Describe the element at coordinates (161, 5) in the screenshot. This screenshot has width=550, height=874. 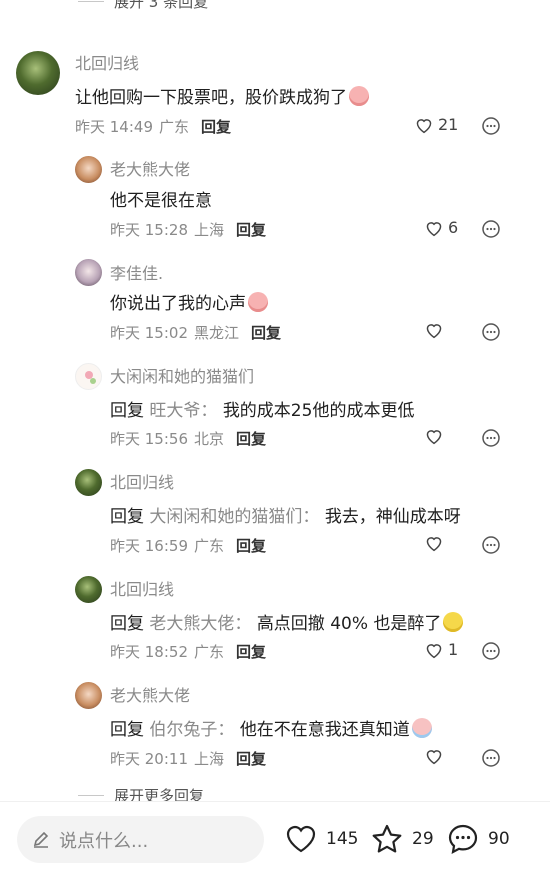
I see `expand-replies-label: 展开 3 条回复` at that location.